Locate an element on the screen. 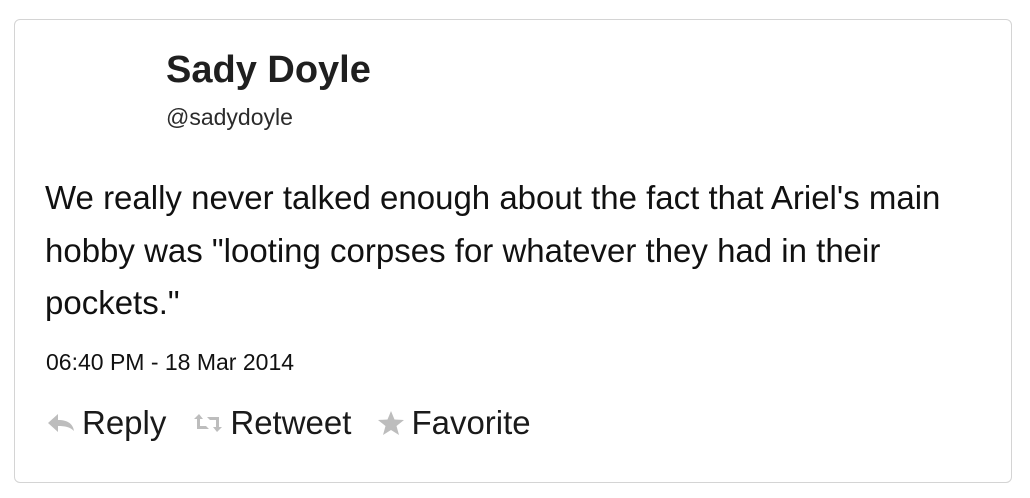  avatar is located at coordinates (97, 100).